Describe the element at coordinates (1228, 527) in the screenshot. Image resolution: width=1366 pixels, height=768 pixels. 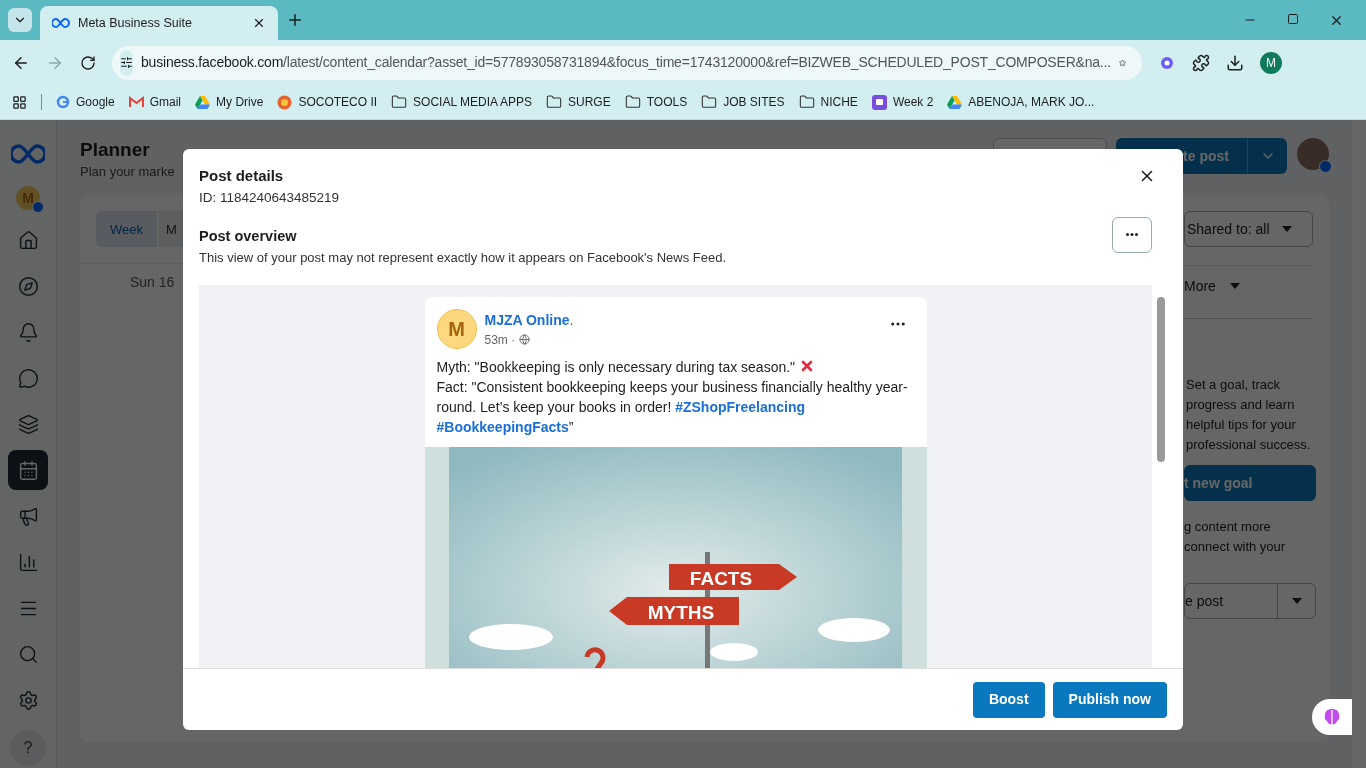
I see `content-text: g content more` at that location.